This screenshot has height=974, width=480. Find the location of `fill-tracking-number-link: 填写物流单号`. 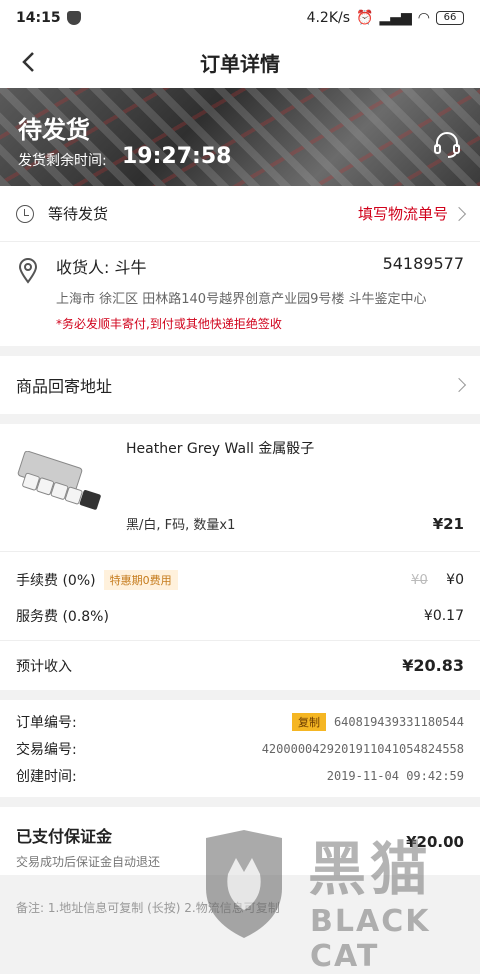

fill-tracking-number-link: 填写物流单号 is located at coordinates (412, 213).